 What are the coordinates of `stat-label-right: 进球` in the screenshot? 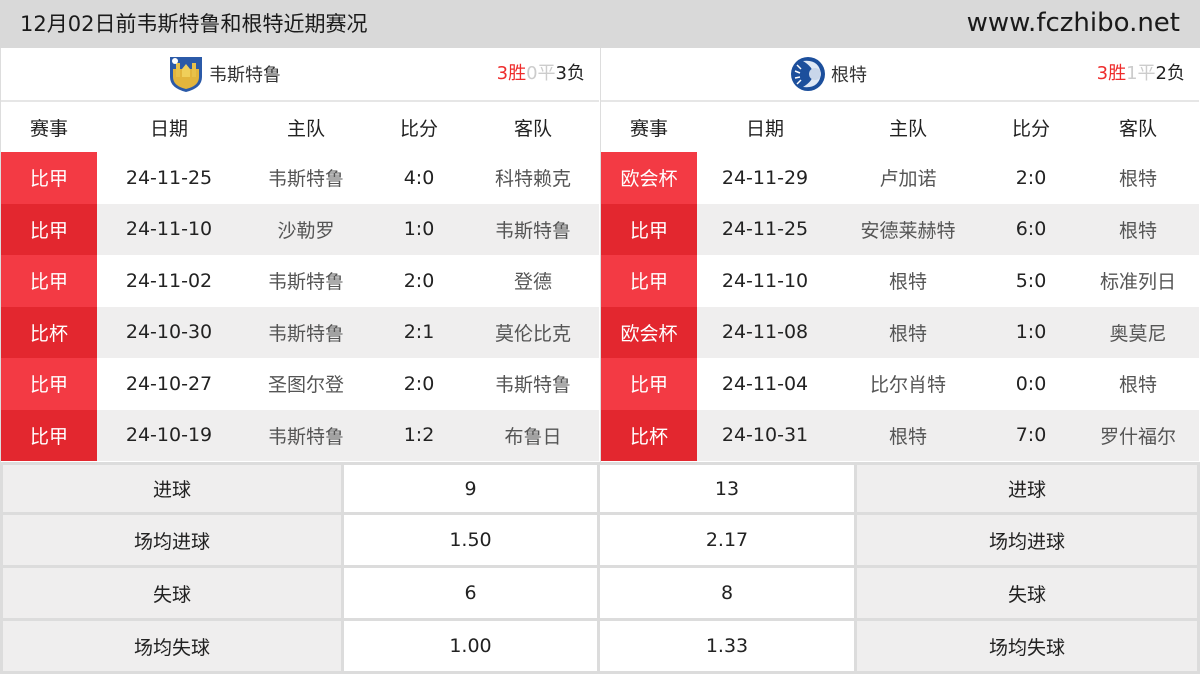 It's located at (1028, 488).